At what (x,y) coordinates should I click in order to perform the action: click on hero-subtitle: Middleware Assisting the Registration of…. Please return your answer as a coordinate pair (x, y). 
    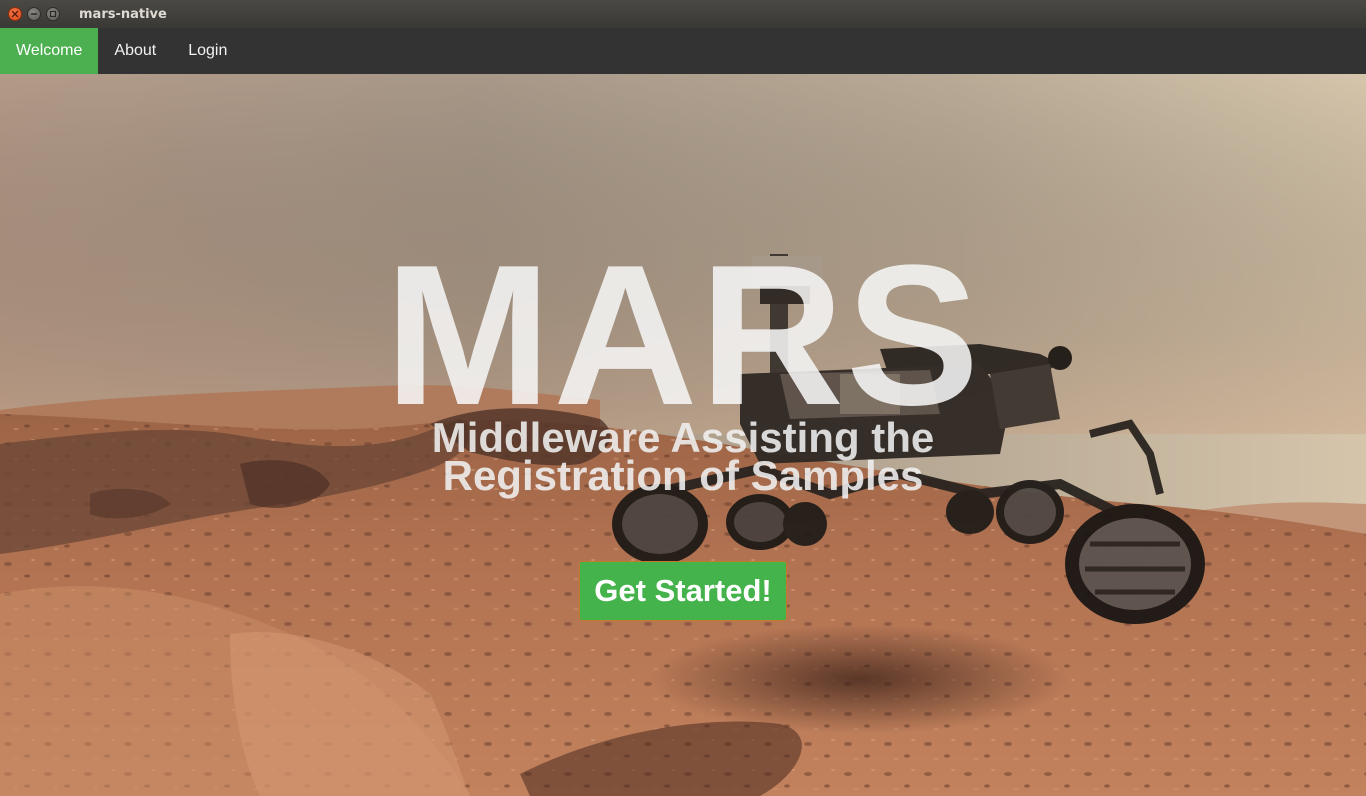
    Looking at the image, I should click on (683, 457).